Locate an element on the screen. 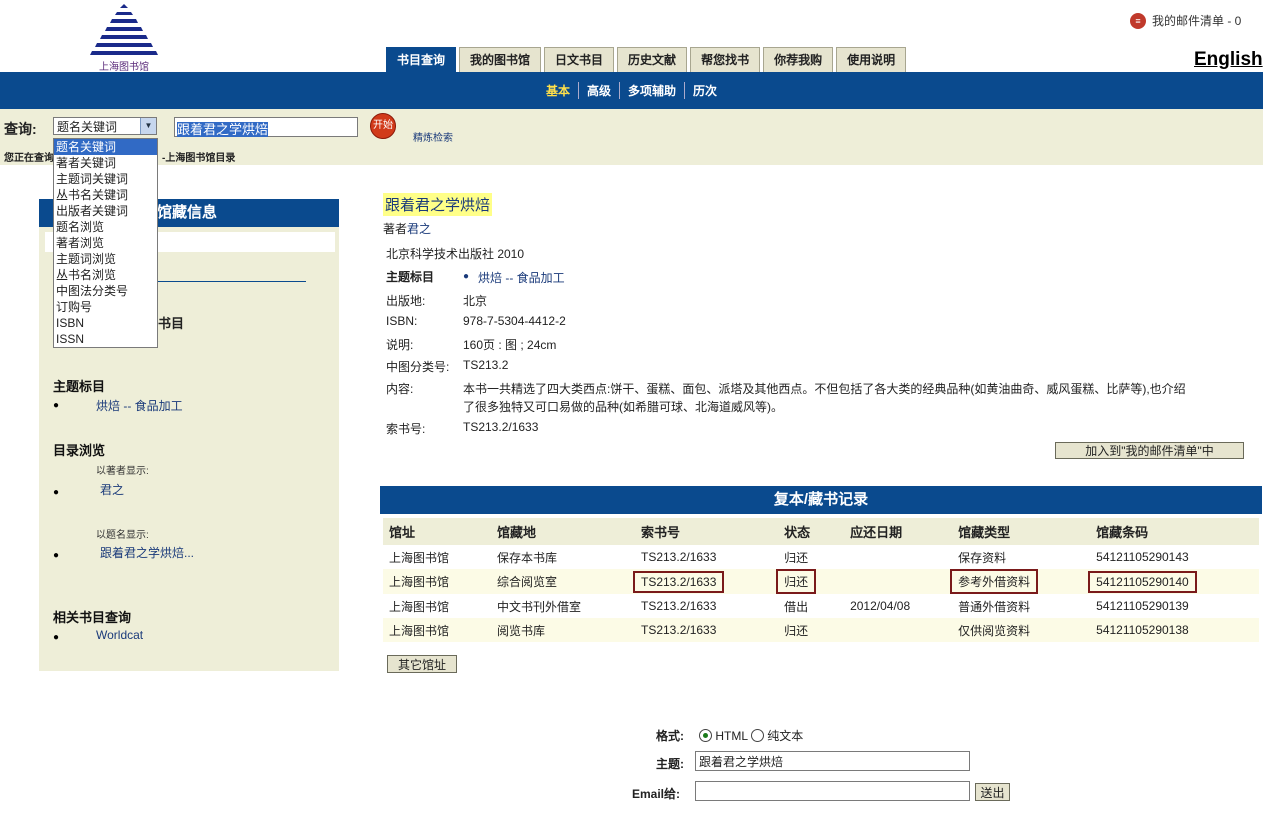  dd-option: 主题词浏览 is located at coordinates (105, 259).